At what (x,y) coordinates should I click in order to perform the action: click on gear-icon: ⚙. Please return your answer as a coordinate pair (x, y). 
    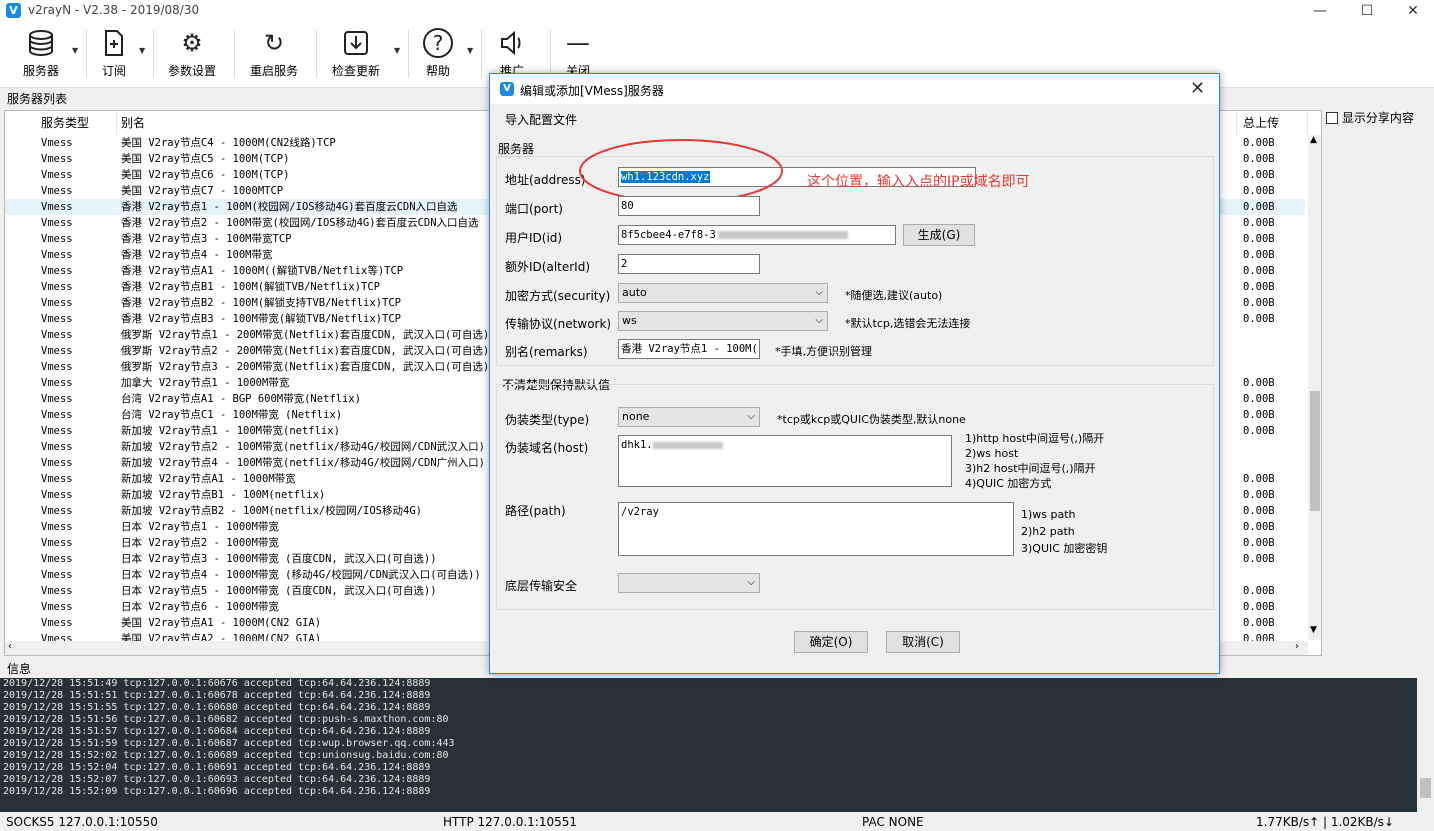
    Looking at the image, I should click on (192, 43).